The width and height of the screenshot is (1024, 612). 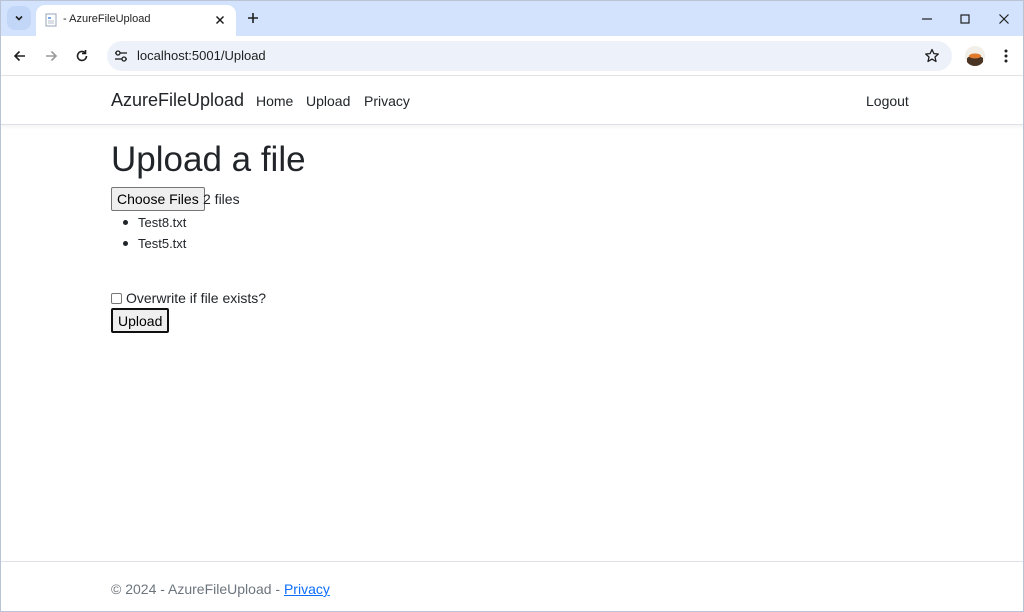 I want to click on browser-toolbar: localhost:5001/Upload, so click(x=512, y=56).